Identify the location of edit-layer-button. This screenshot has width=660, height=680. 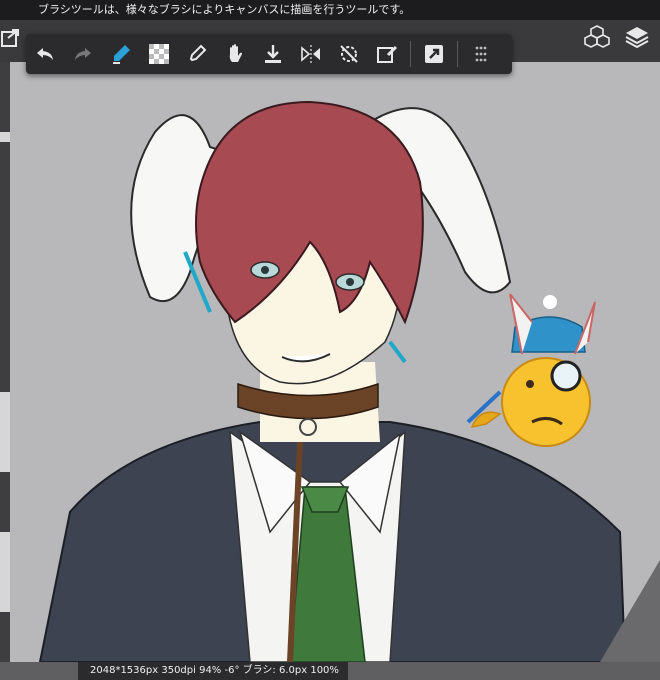
(387, 54).